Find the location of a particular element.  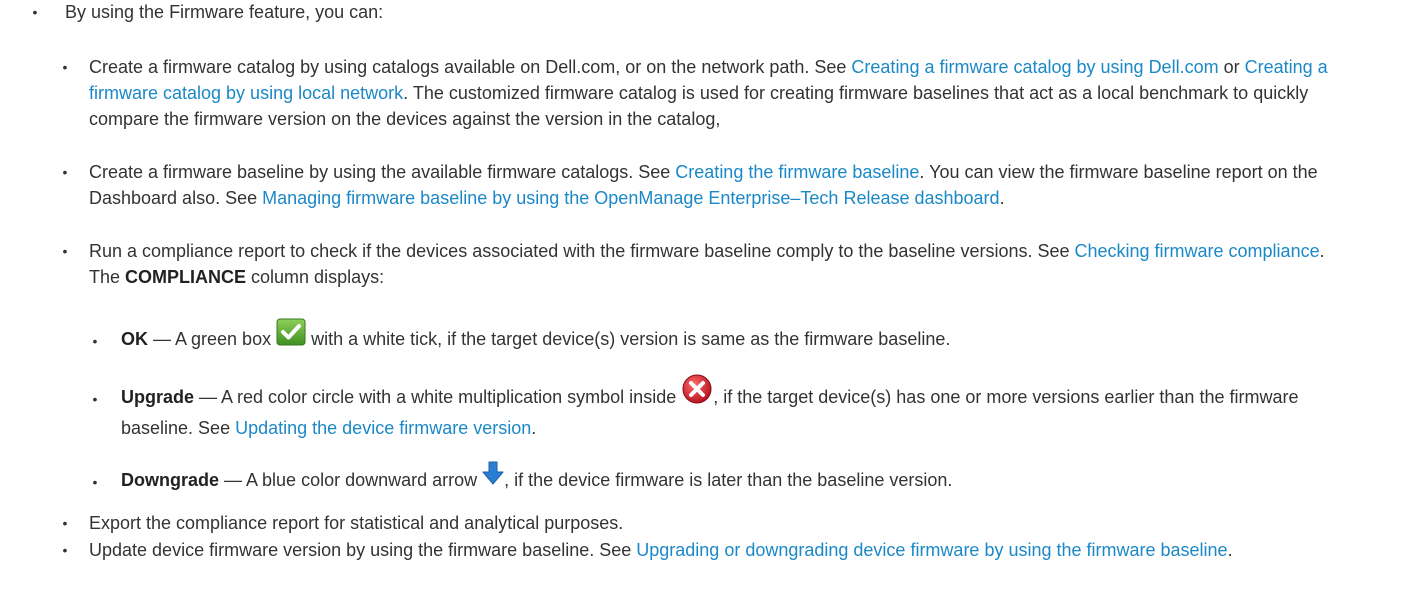

ok-text-1: — A green box is located at coordinates (212, 339).